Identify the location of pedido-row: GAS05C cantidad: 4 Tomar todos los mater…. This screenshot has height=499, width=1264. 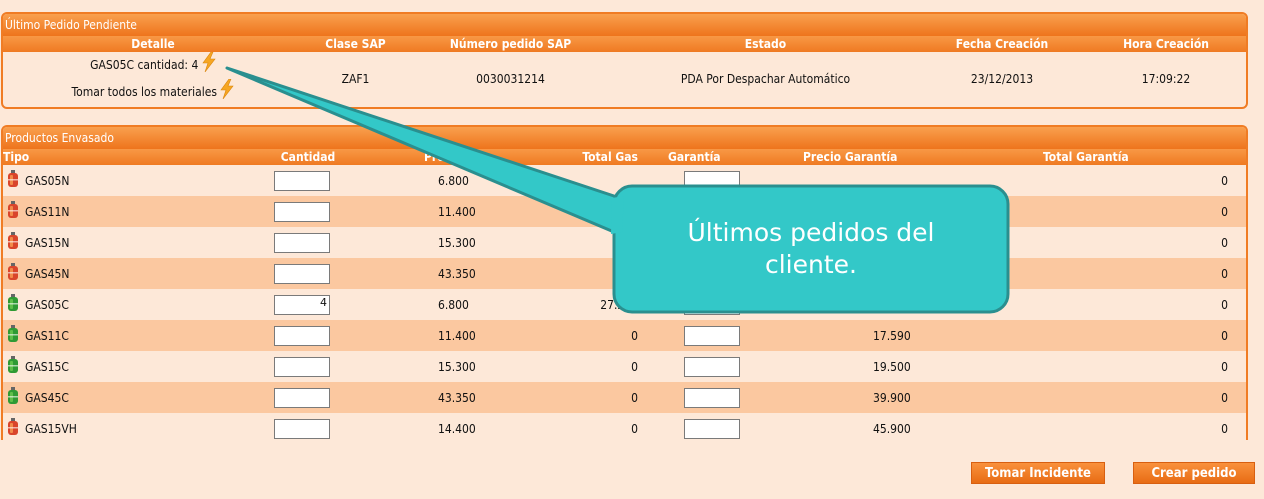
(624, 78).